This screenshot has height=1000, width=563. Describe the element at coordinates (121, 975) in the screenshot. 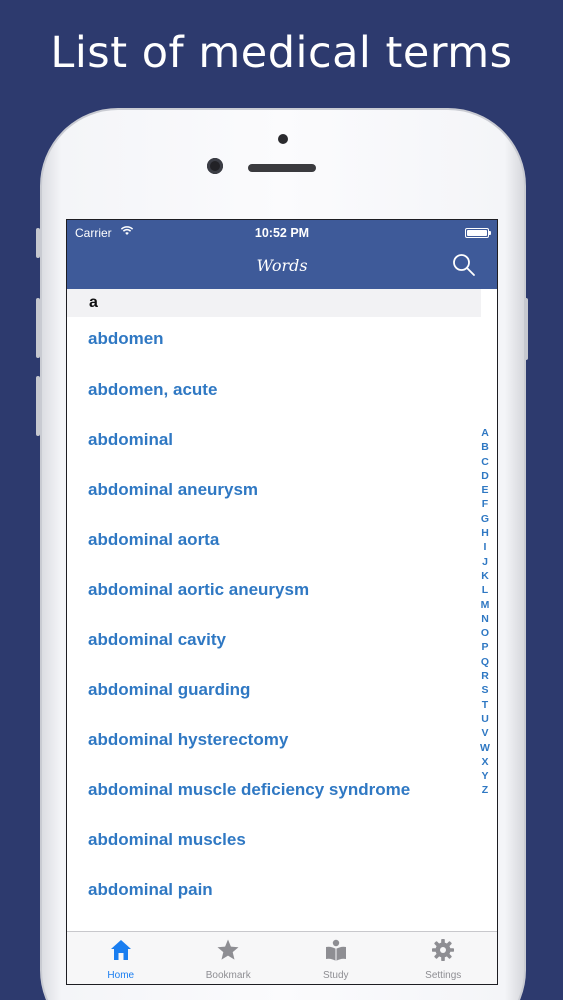

I see `tab-home-label: Home` at that location.